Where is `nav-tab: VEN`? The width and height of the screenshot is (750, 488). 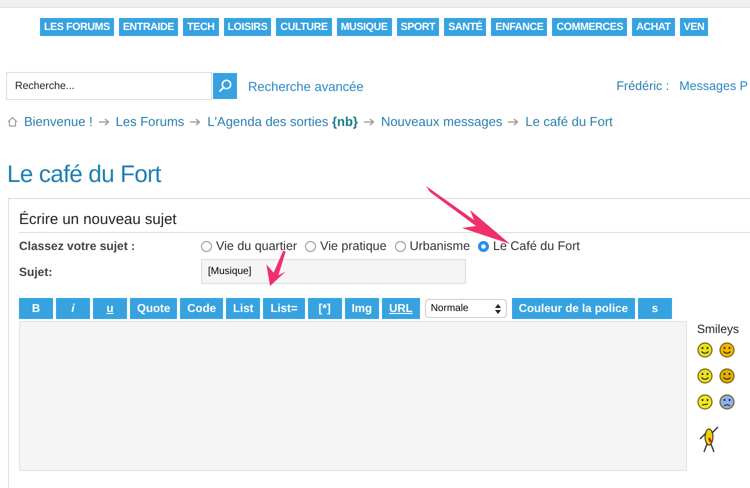
nav-tab: VEN is located at coordinates (694, 27).